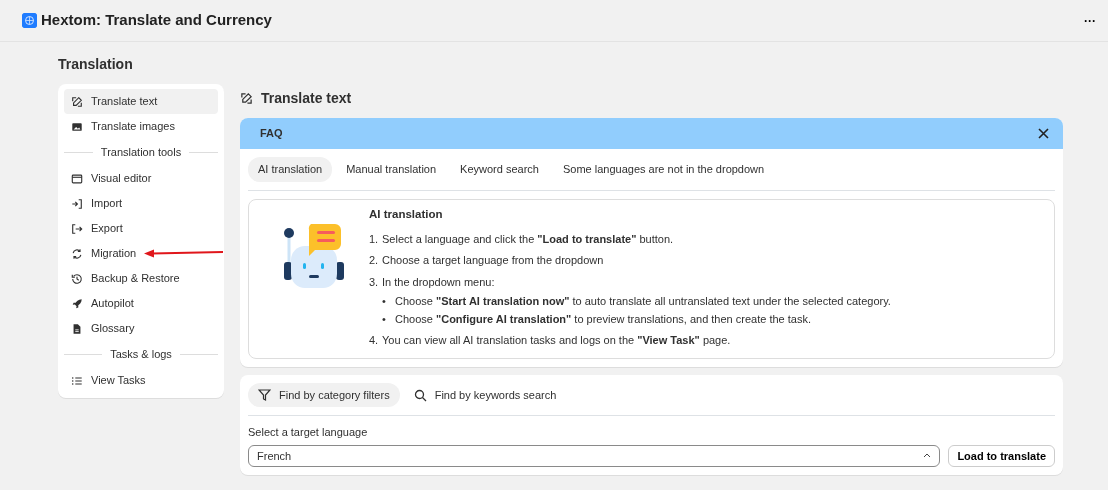 The height and width of the screenshot is (490, 1108). I want to click on sidebar-item: Translate text, so click(141, 101).